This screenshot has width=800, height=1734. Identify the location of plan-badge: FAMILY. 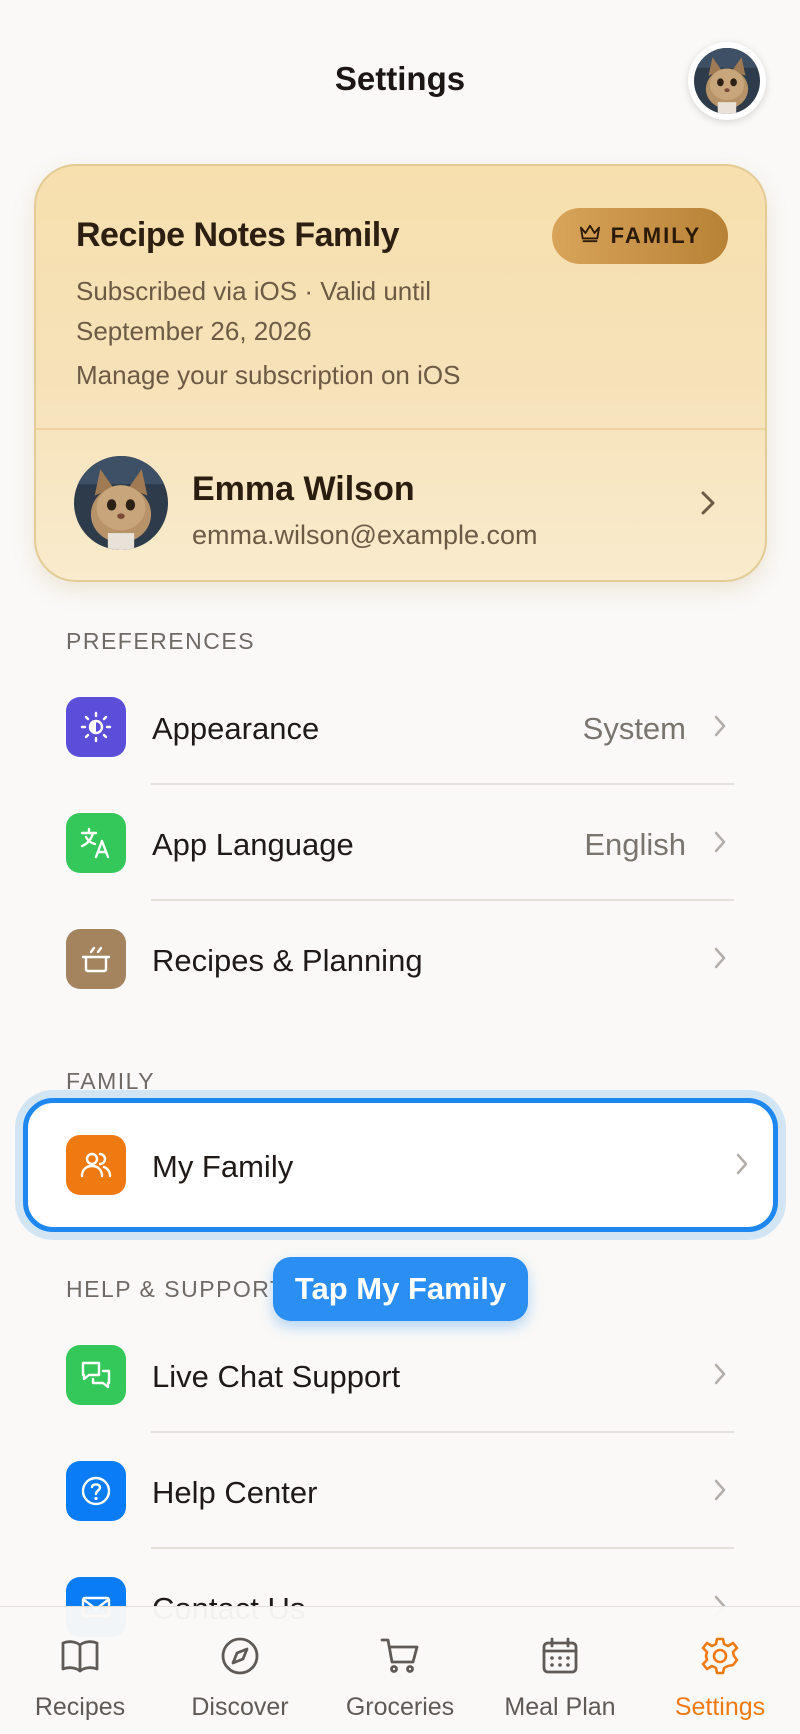
(640, 236).